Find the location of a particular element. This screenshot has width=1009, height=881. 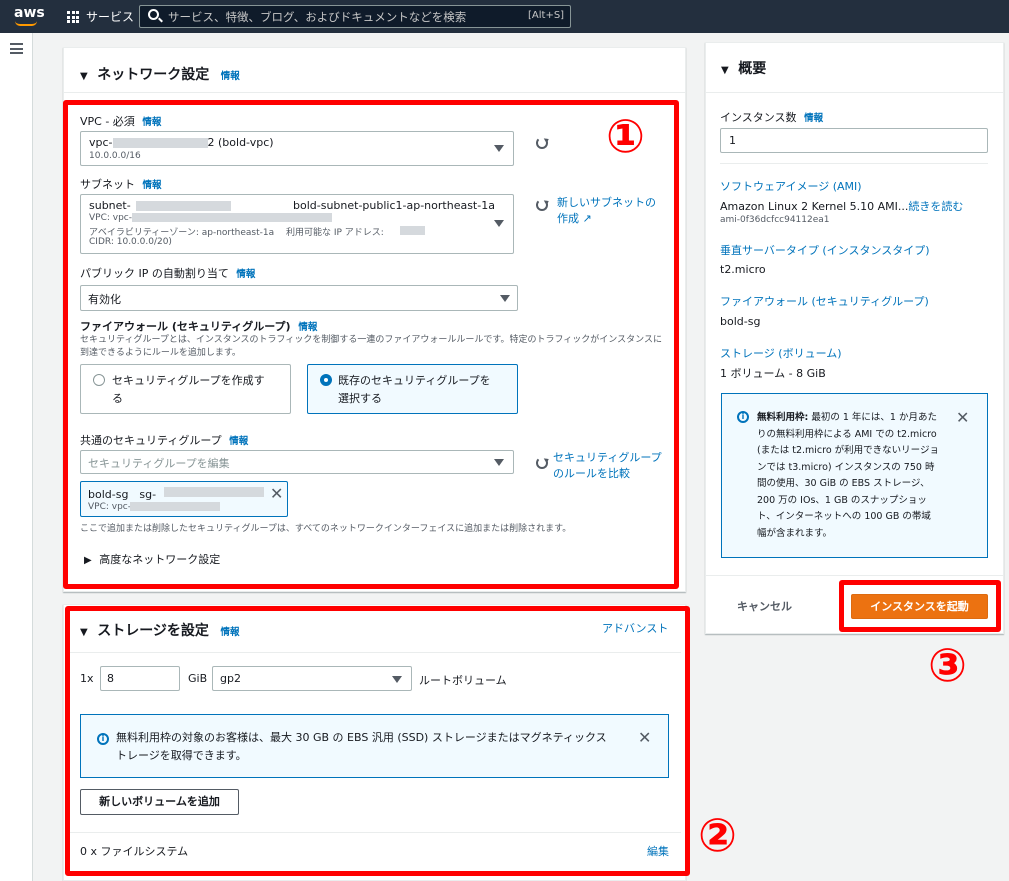

annotation-two: ② is located at coordinates (717, 835).